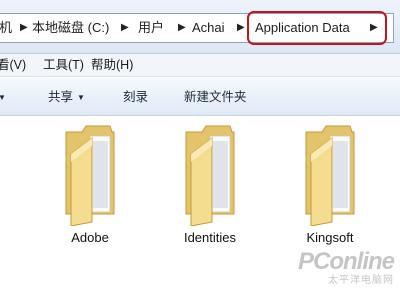  Describe the element at coordinates (361, 280) in the screenshot. I see `watermark-subtitle: 太平洋电脑网` at that location.